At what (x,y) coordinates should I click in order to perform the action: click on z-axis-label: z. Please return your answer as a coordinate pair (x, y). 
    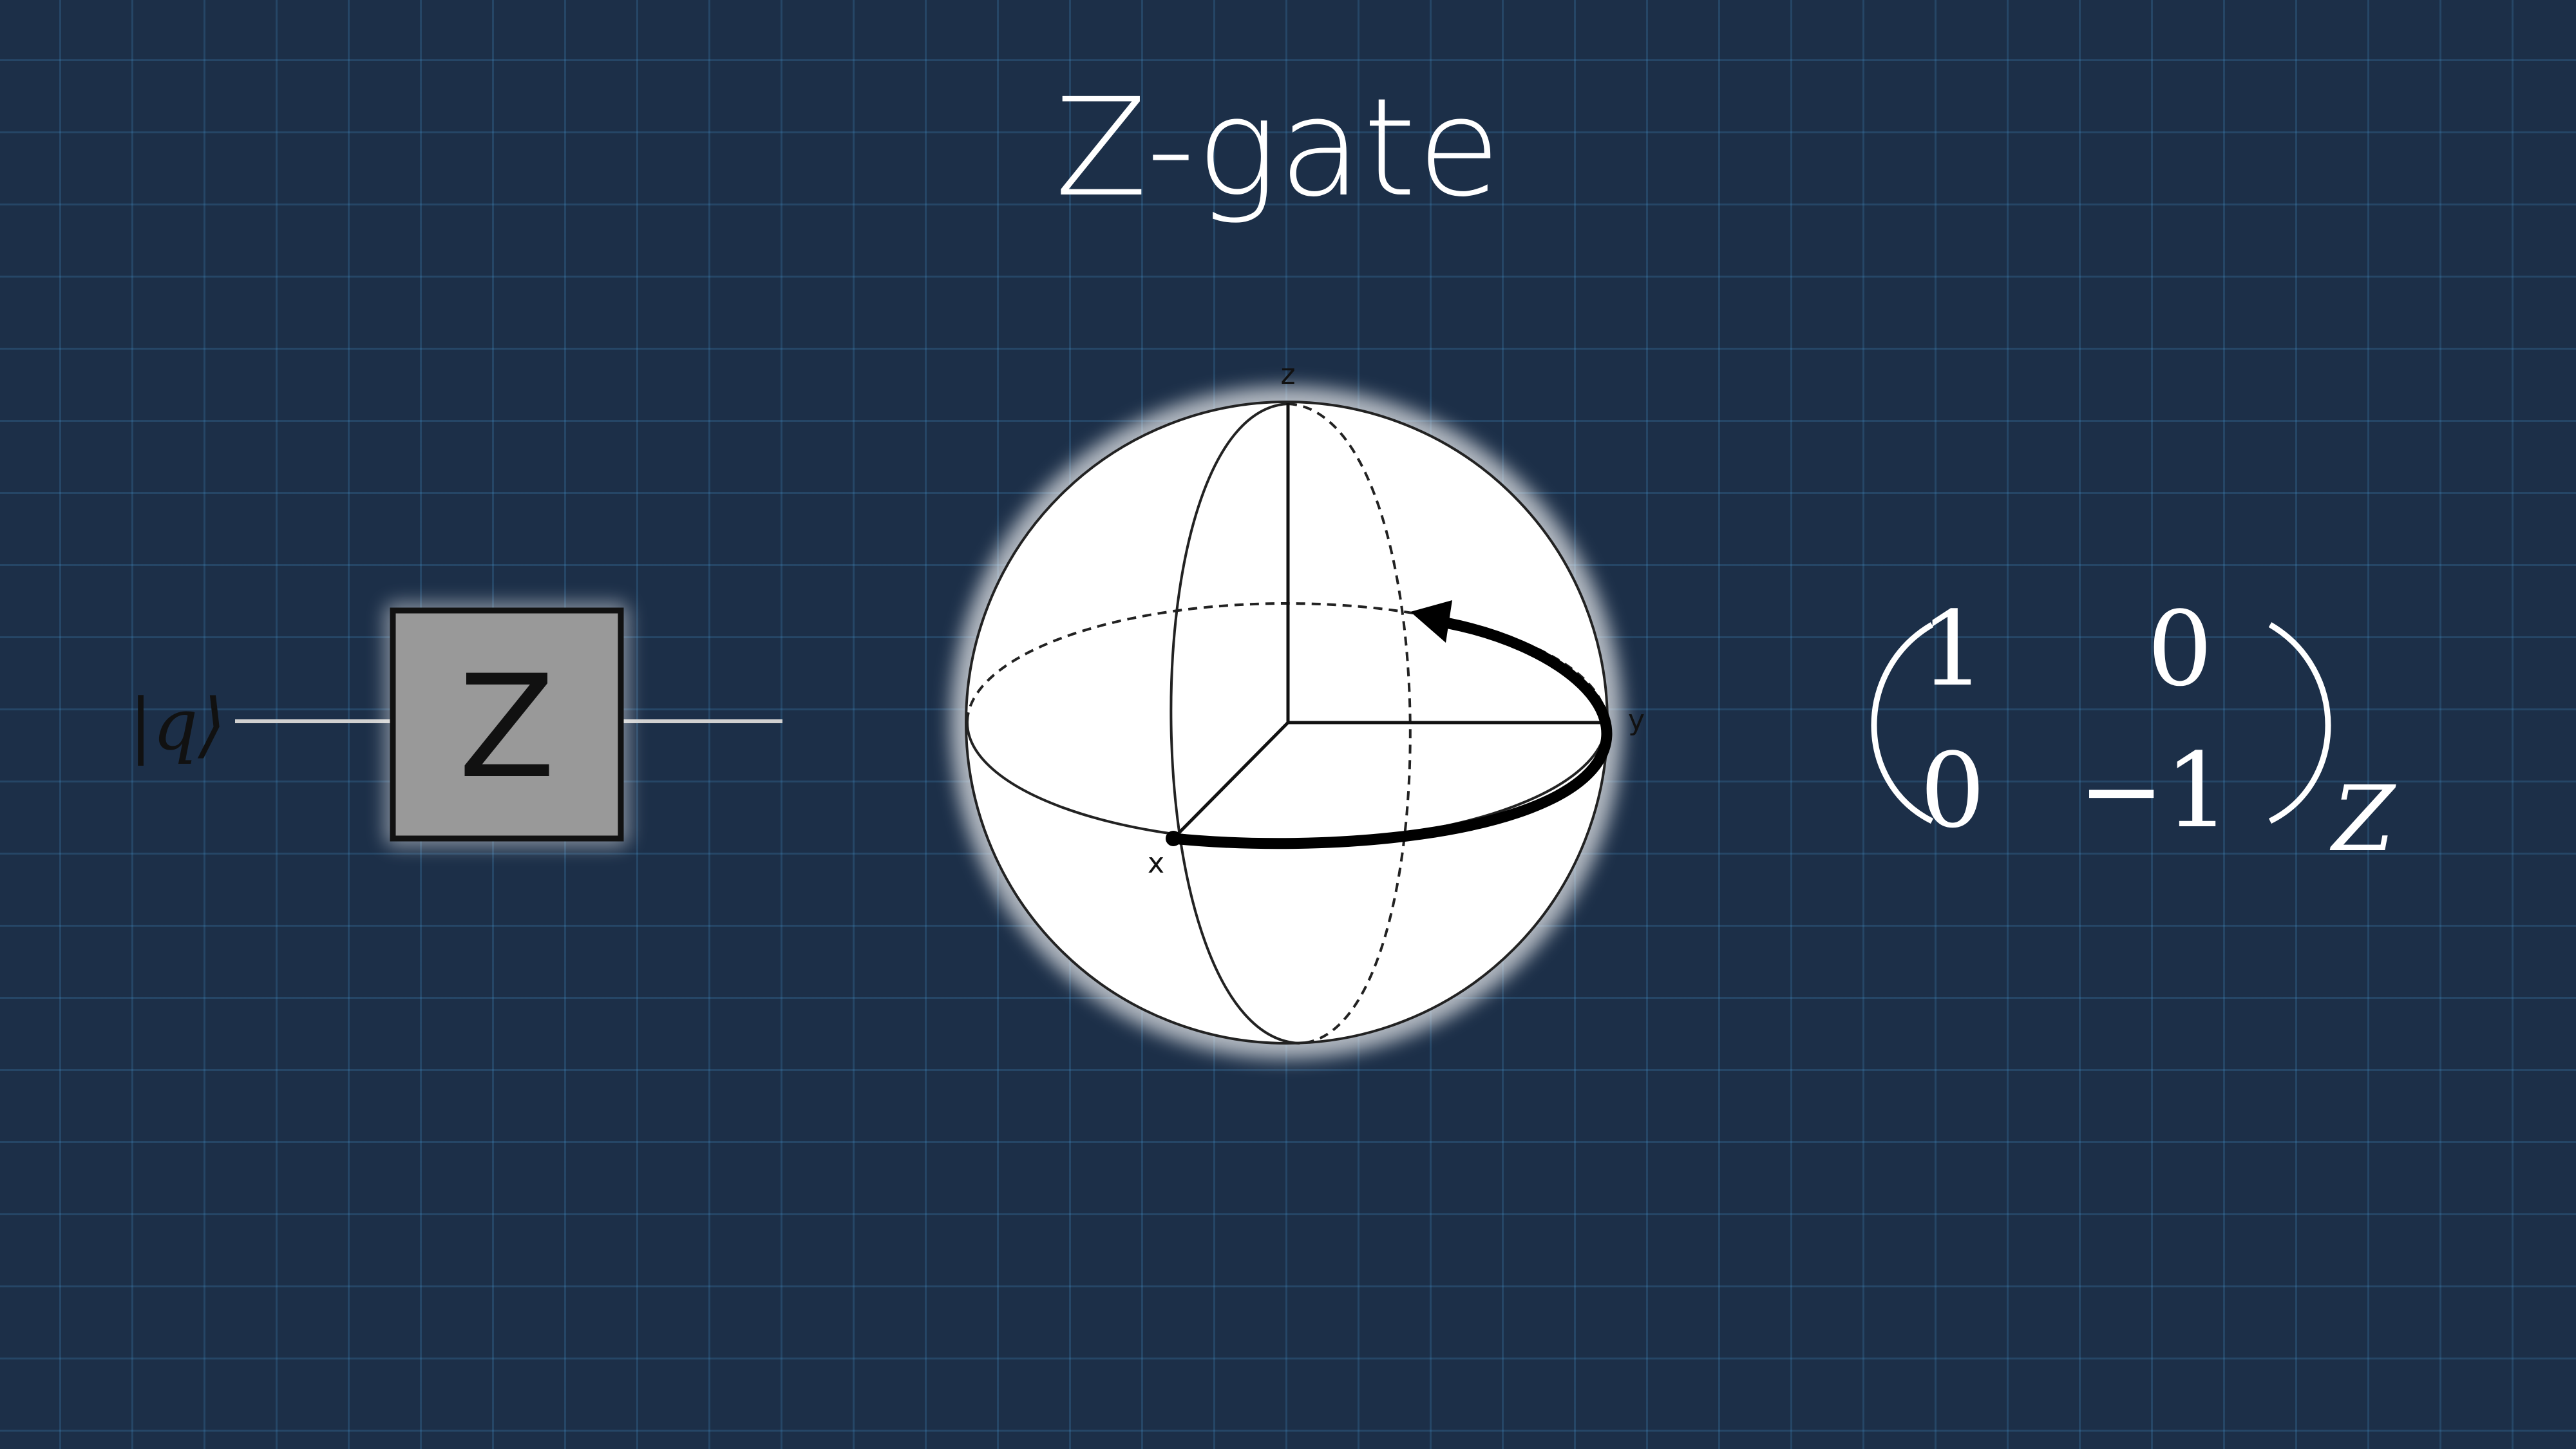
    Looking at the image, I should click on (1287, 374).